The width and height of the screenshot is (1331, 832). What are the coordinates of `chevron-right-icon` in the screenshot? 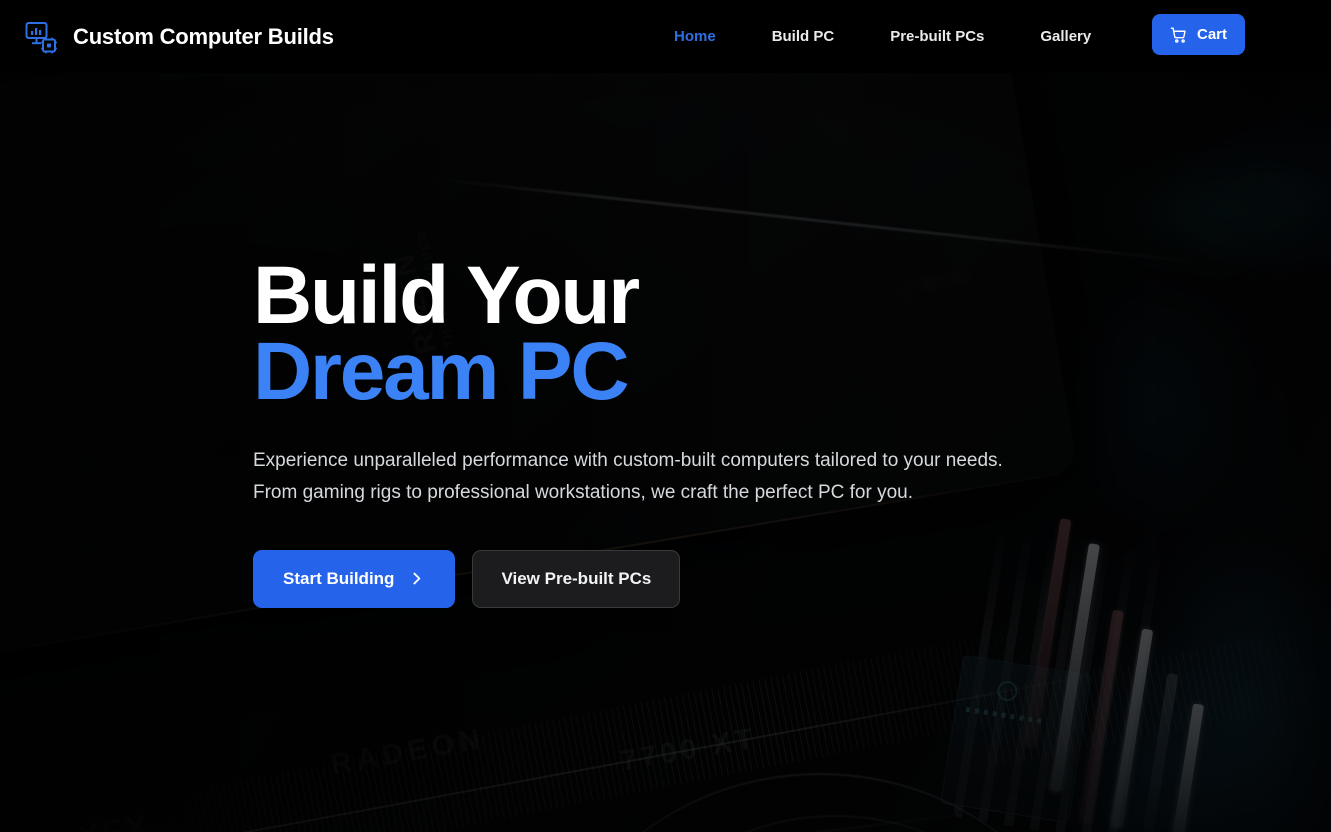 It's located at (416, 578).